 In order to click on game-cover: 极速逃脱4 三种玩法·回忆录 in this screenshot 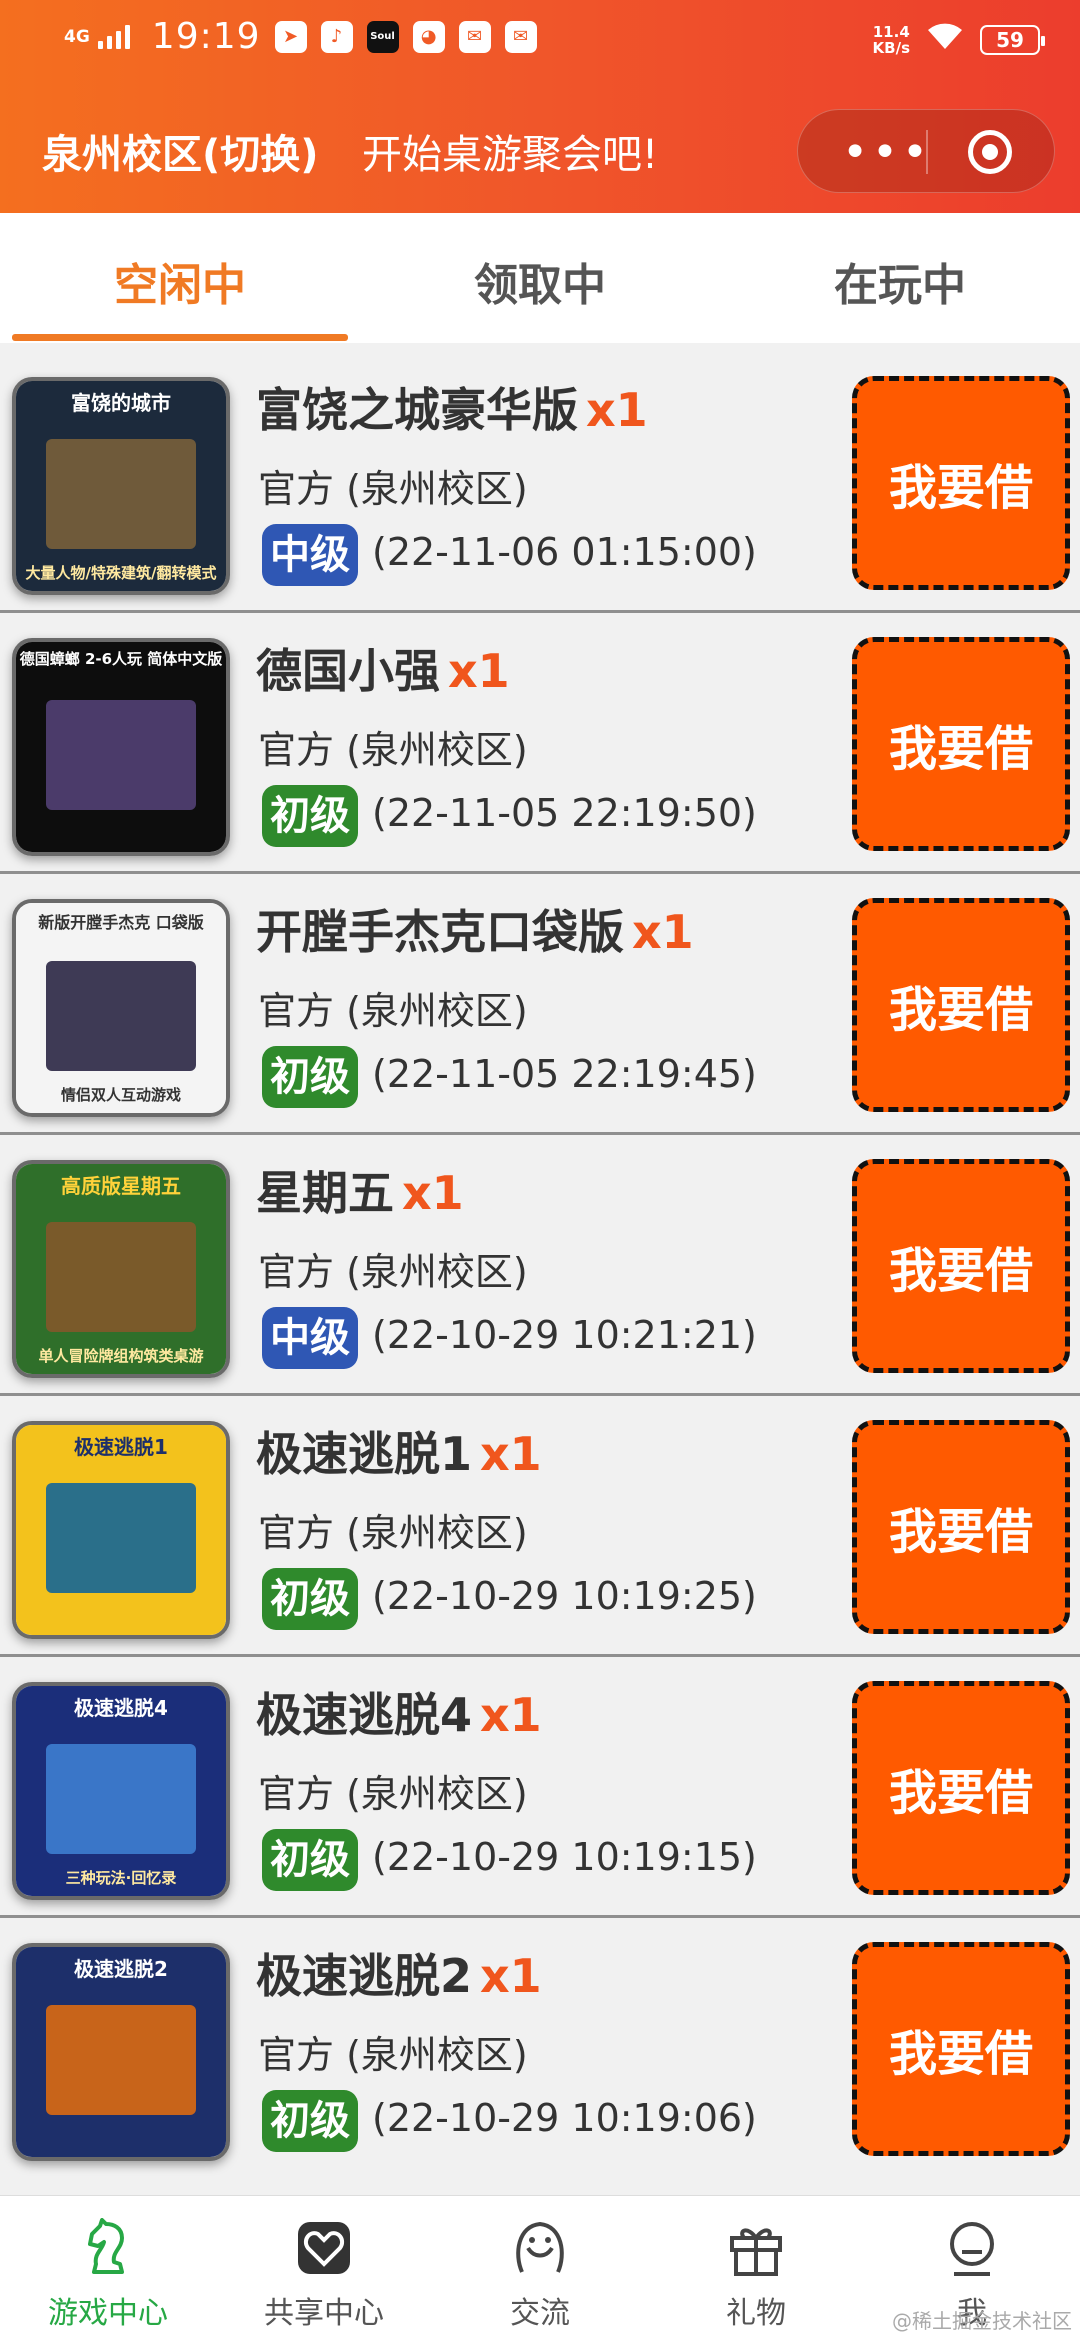, I will do `click(121, 1791)`.